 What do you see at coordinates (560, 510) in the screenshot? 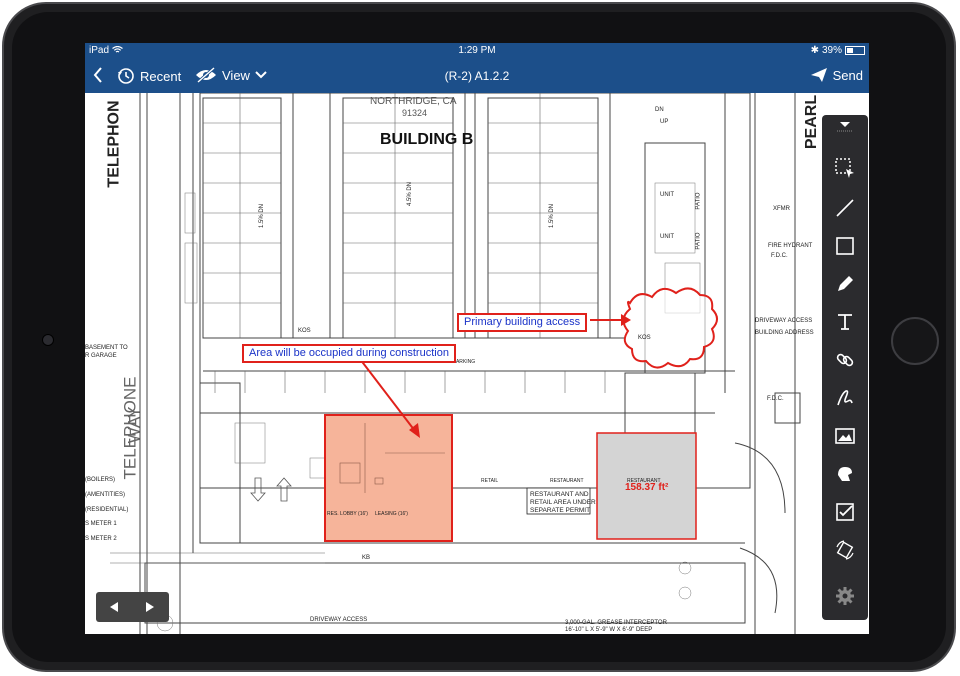
I see `separate-permit-line-3: SEPARATE PERMIT` at bounding box center [560, 510].